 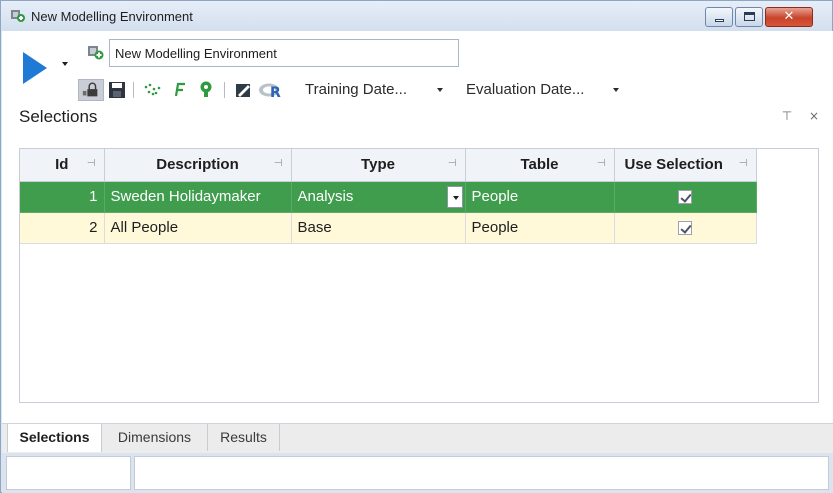 I want to click on table-row: 2 All People Base People, so click(x=388, y=228).